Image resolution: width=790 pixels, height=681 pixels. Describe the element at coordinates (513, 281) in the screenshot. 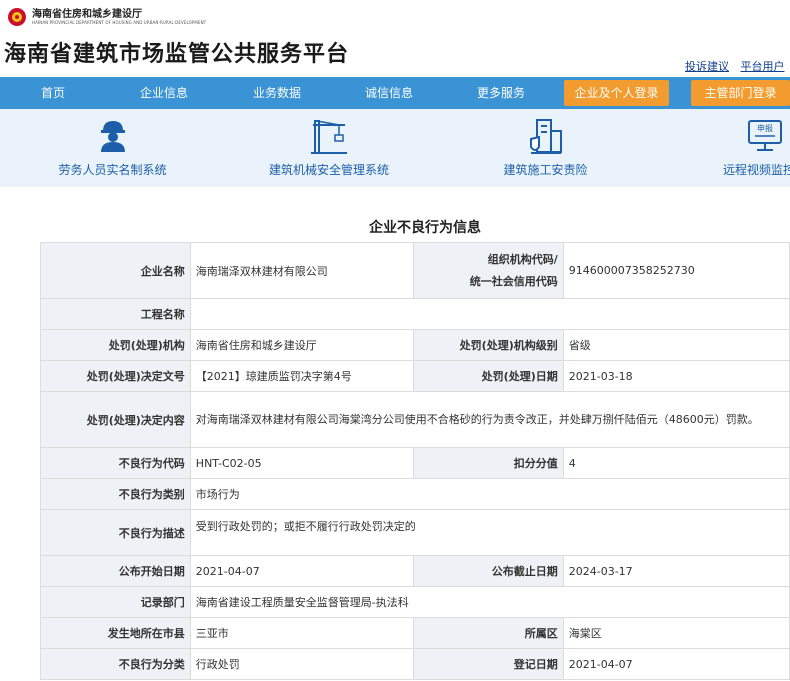

I see `org-code-label-line2: 统一社会信用代码` at that location.